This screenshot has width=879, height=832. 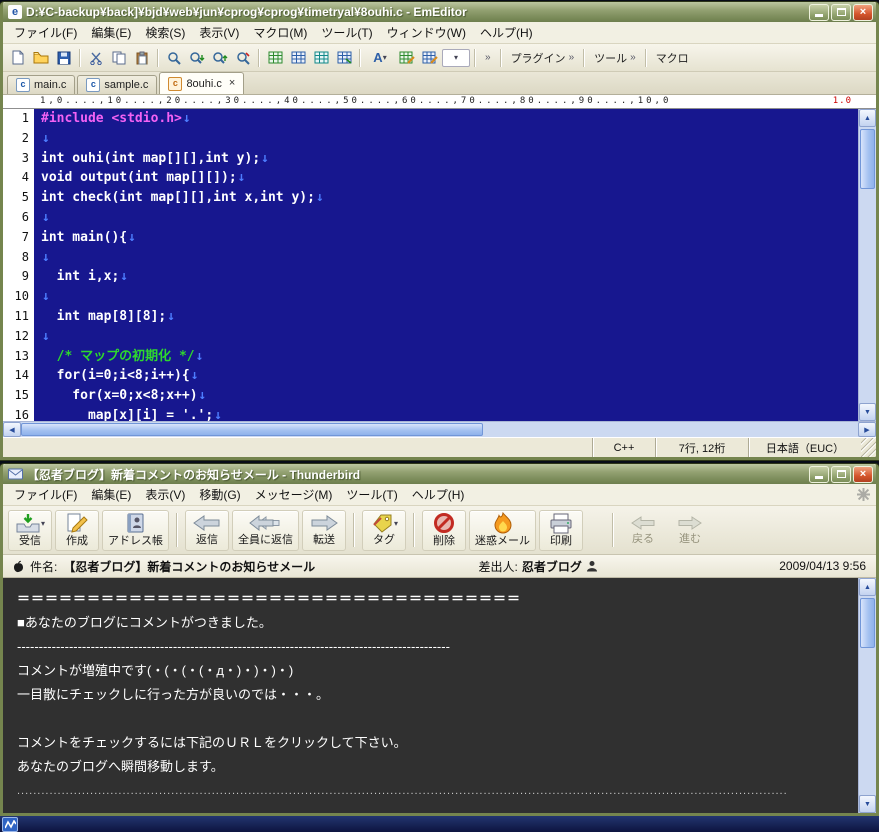 I want to click on message-date: 2009/04/13 9:56, so click(x=822, y=566).